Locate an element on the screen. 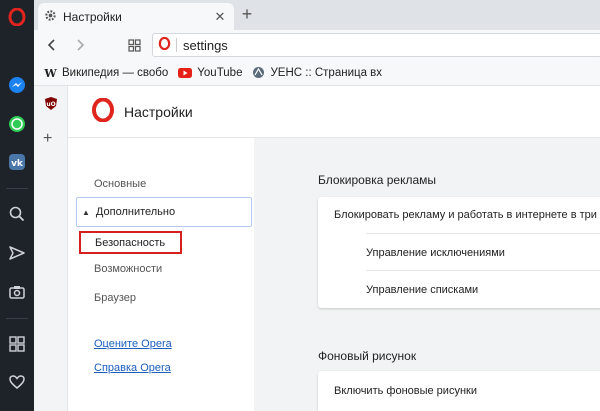 The width and height of the screenshot is (600, 411). search-icon is located at coordinates (17, 214).